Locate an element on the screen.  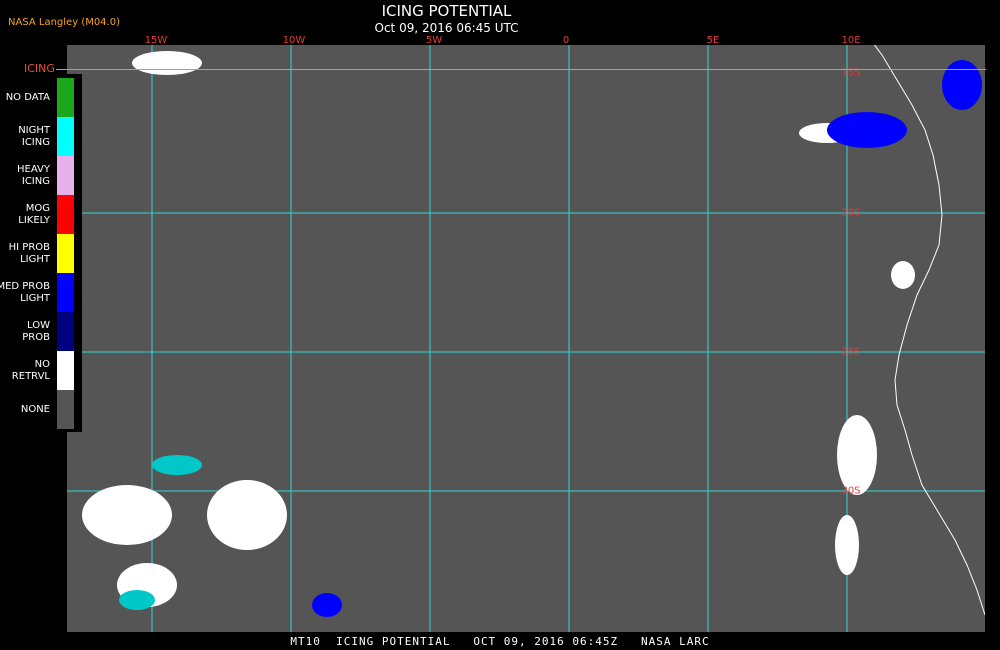
legend-item: LOW PROB is located at coordinates (41, 331).